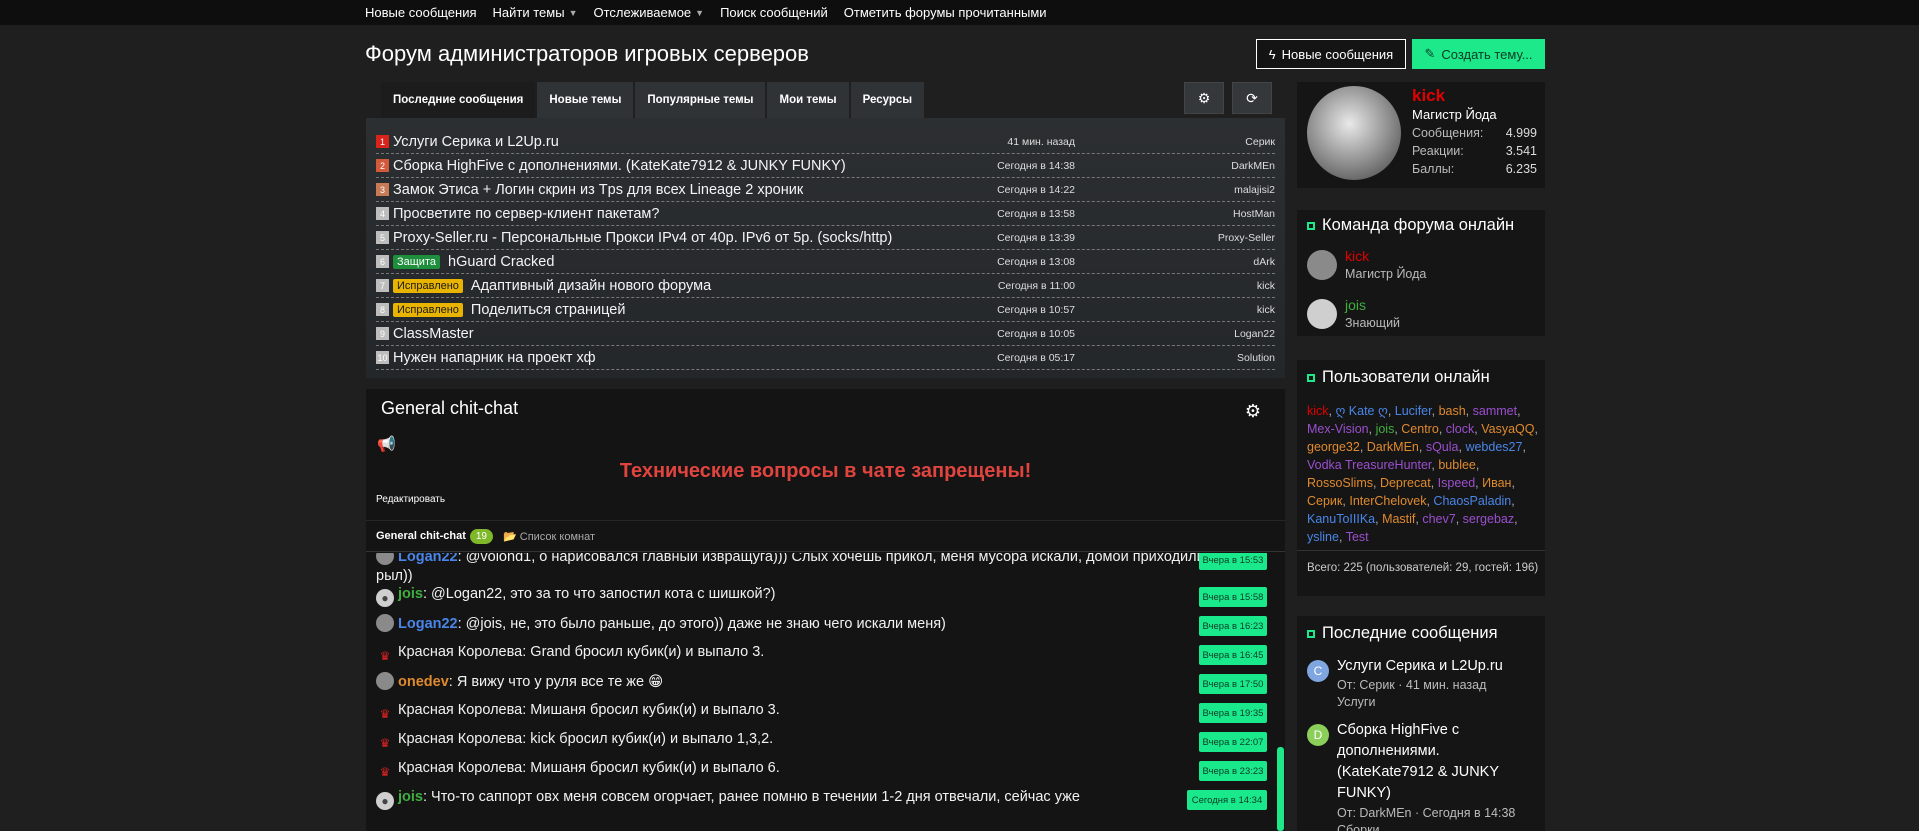  I want to click on online-user: RossoSlims, so click(1340, 483).